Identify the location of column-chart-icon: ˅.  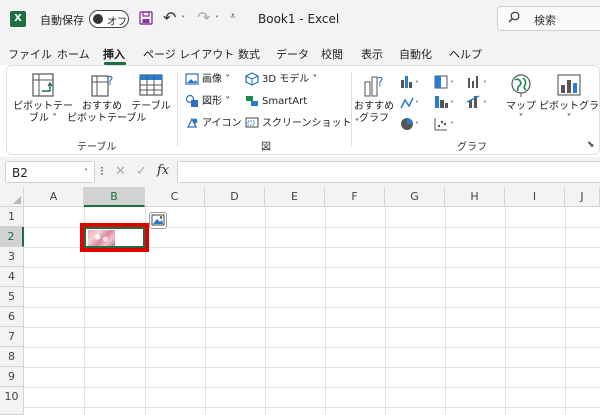
(410, 82).